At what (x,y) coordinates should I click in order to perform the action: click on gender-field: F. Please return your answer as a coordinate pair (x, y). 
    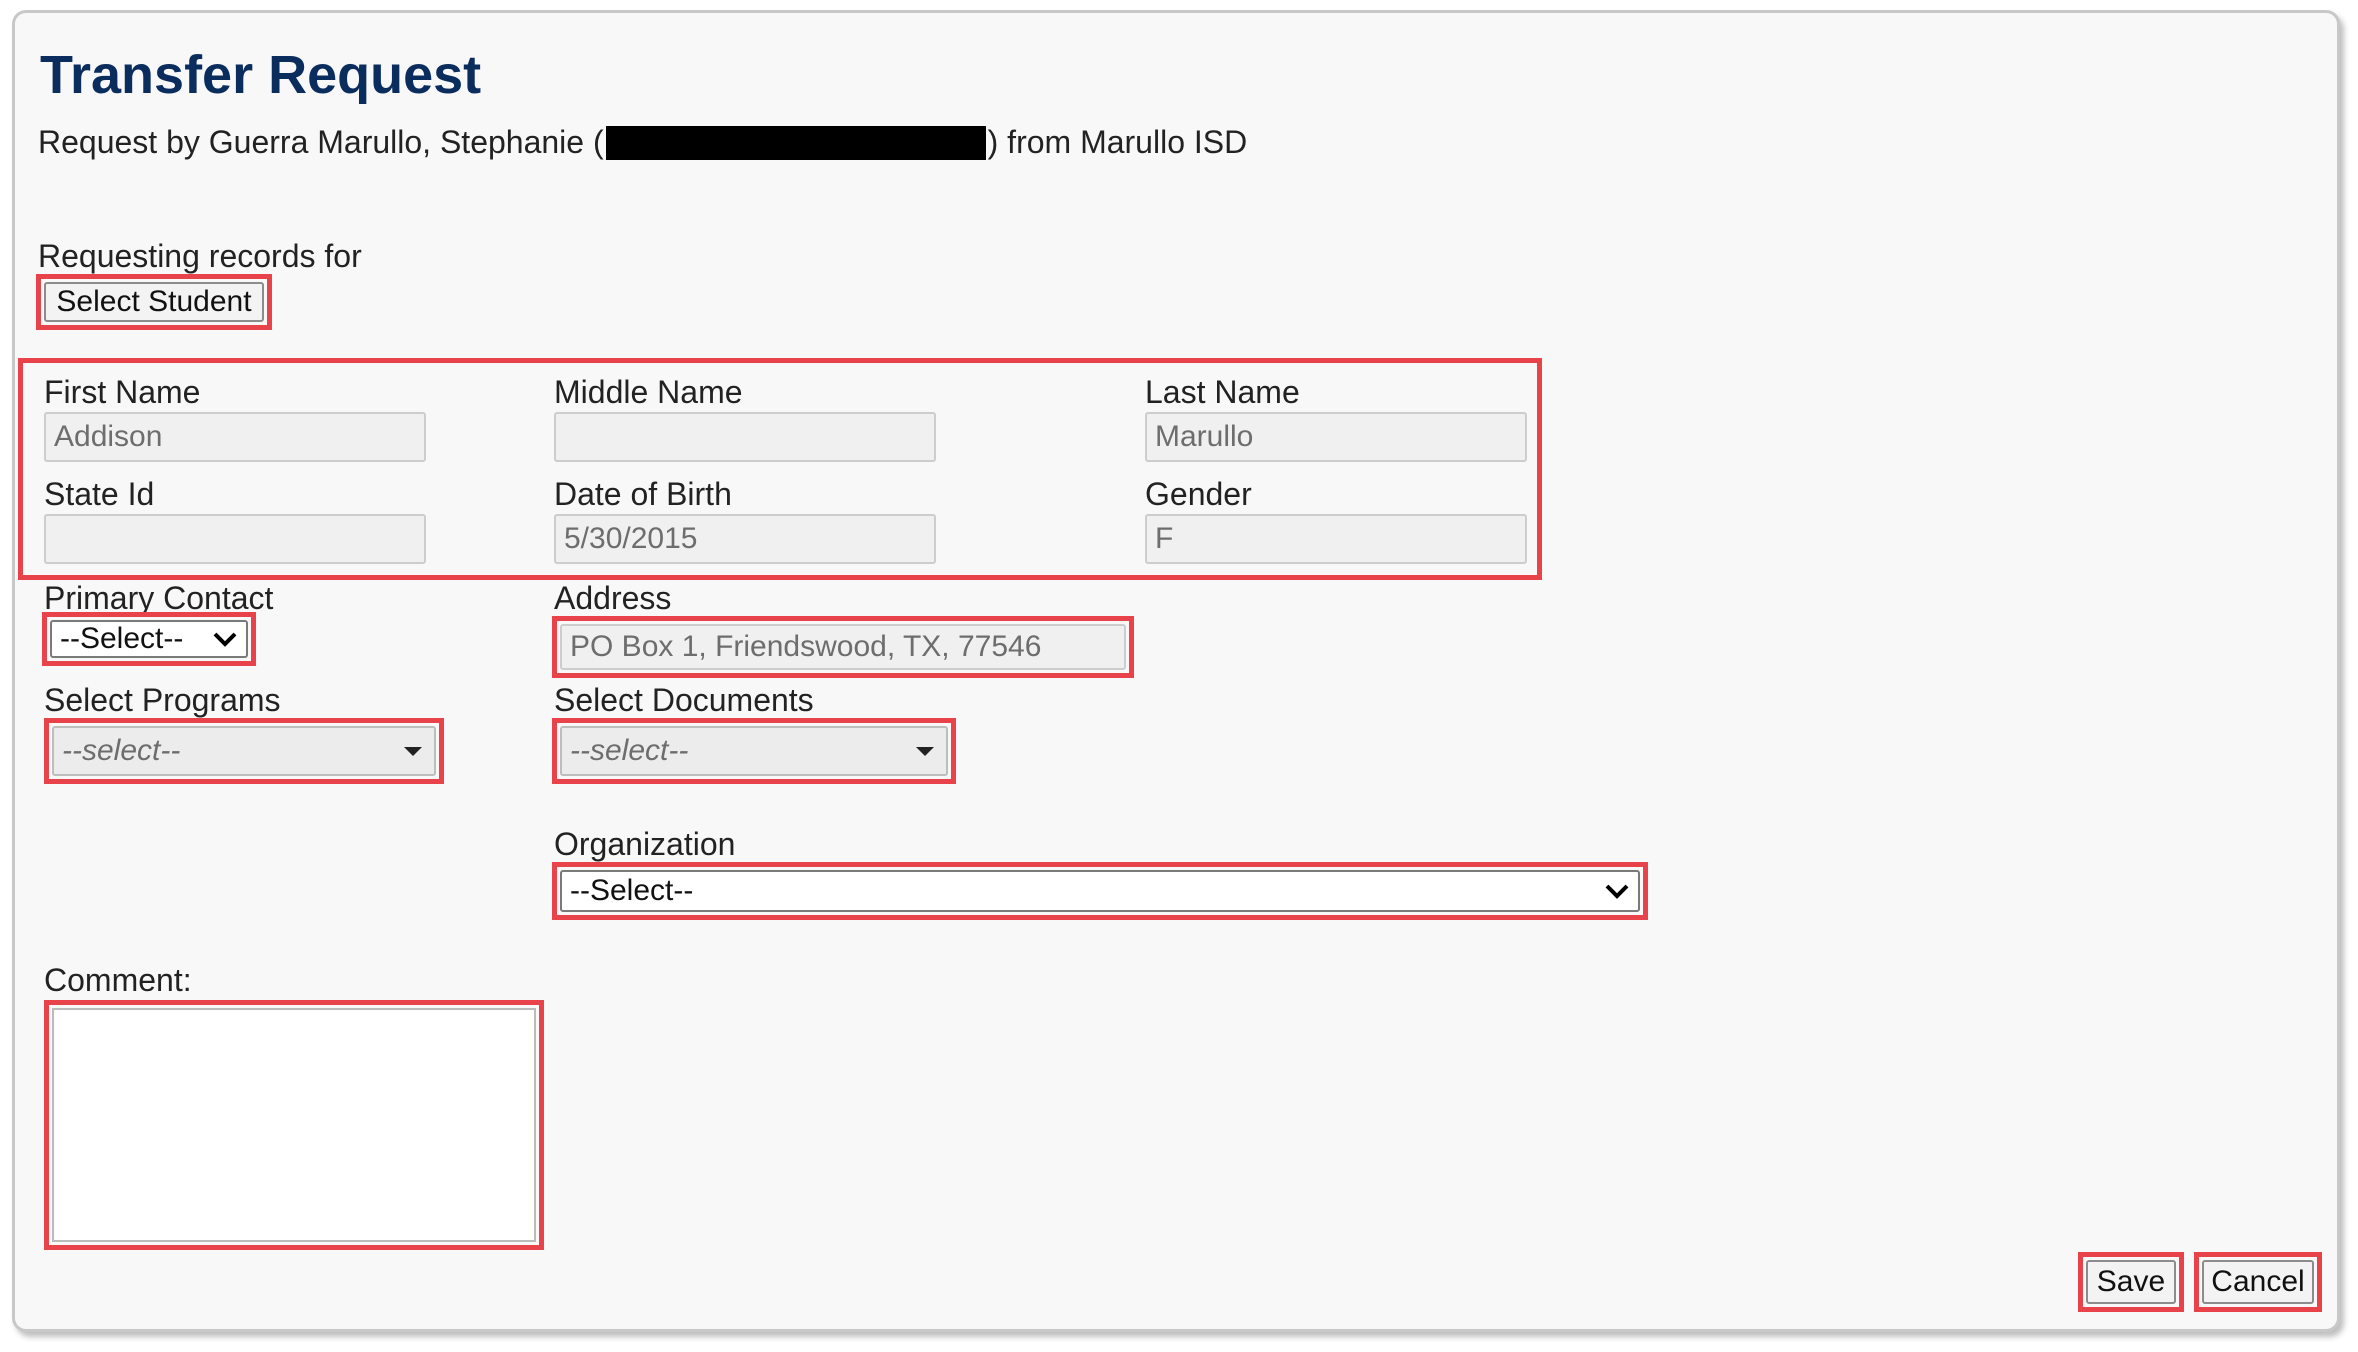
    Looking at the image, I should click on (1336, 539).